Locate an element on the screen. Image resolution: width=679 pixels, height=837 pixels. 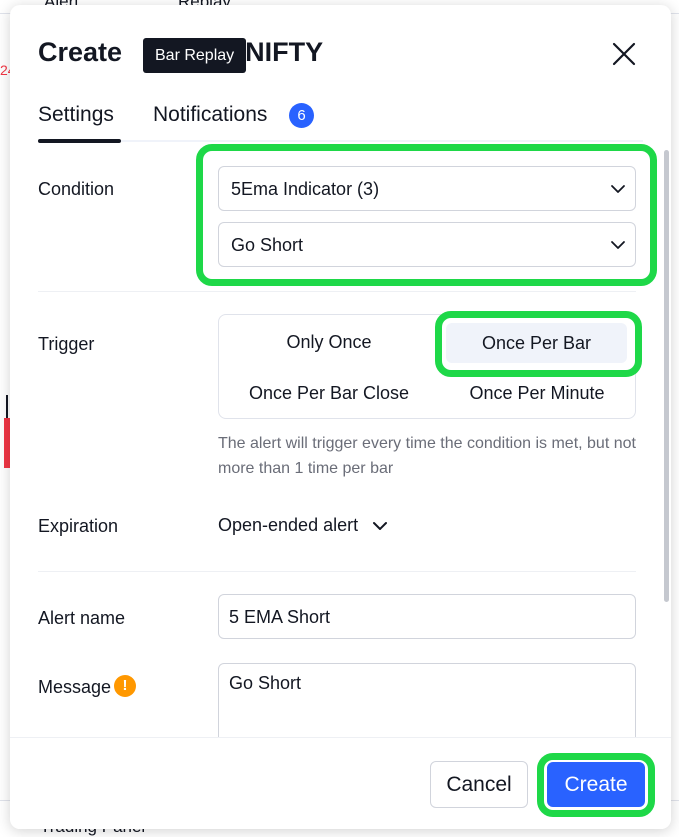
trigger-label: Trigger is located at coordinates (66, 344).